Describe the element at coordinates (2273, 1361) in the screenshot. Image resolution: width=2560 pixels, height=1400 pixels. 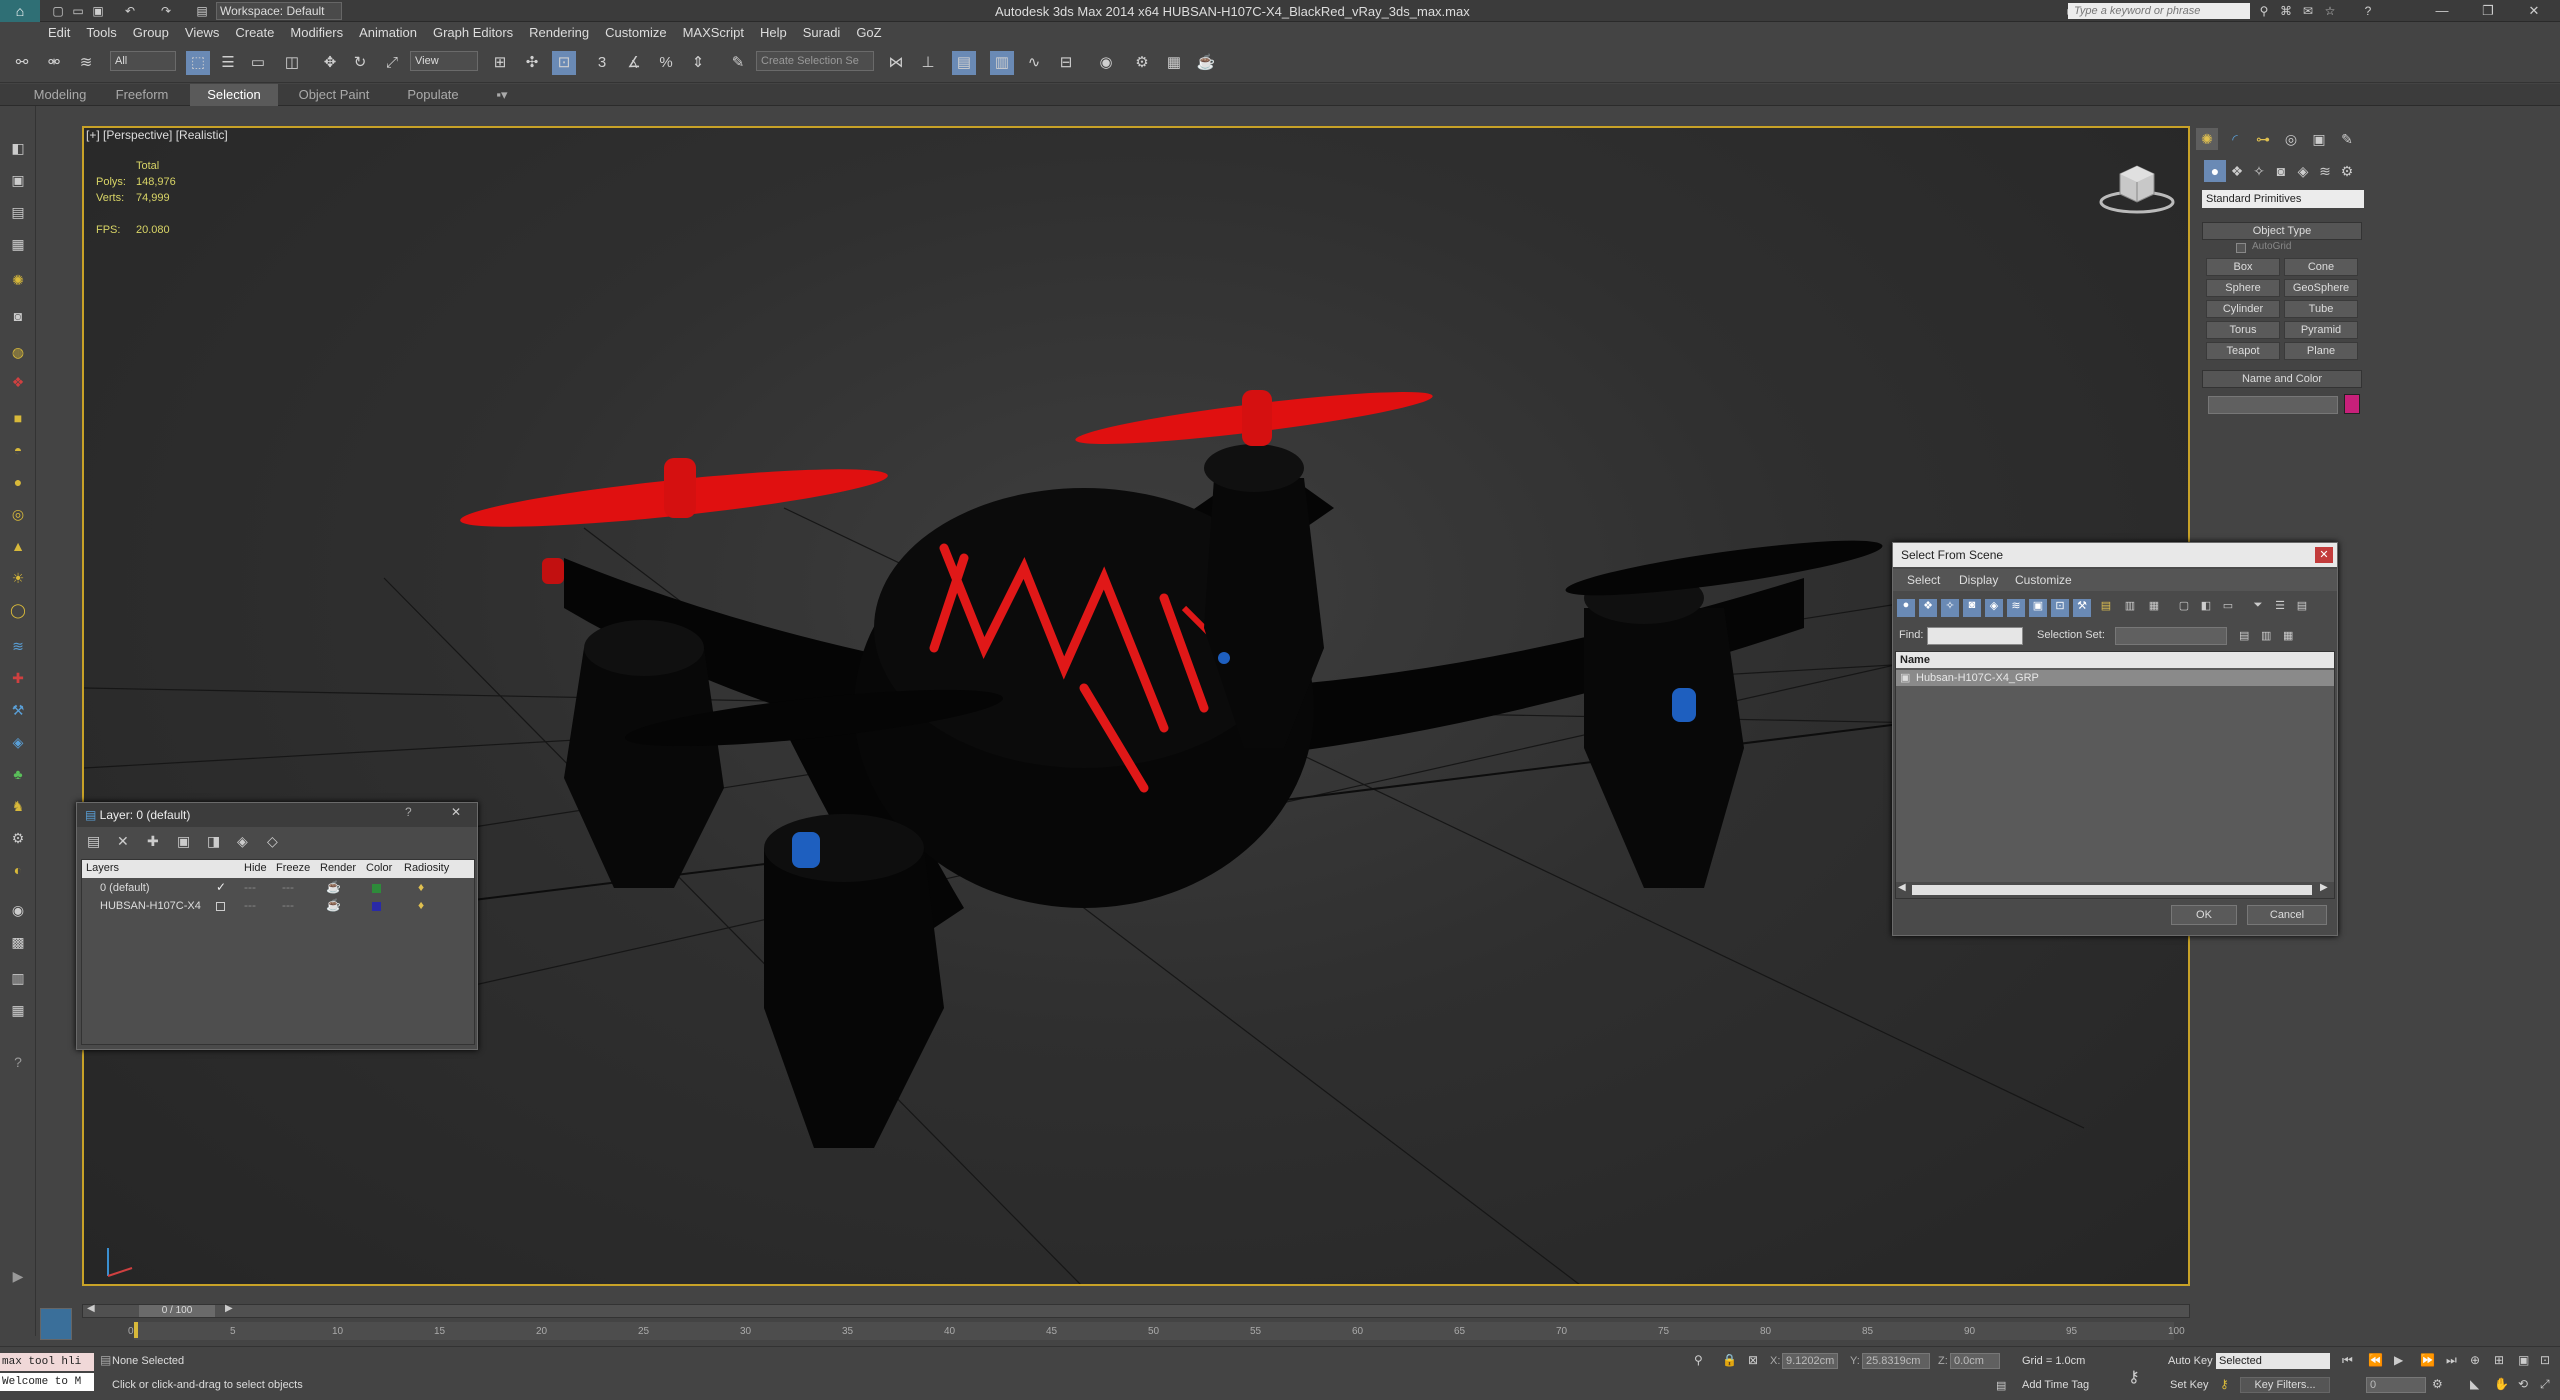
I see `key-set-dropdown: Selected` at that location.